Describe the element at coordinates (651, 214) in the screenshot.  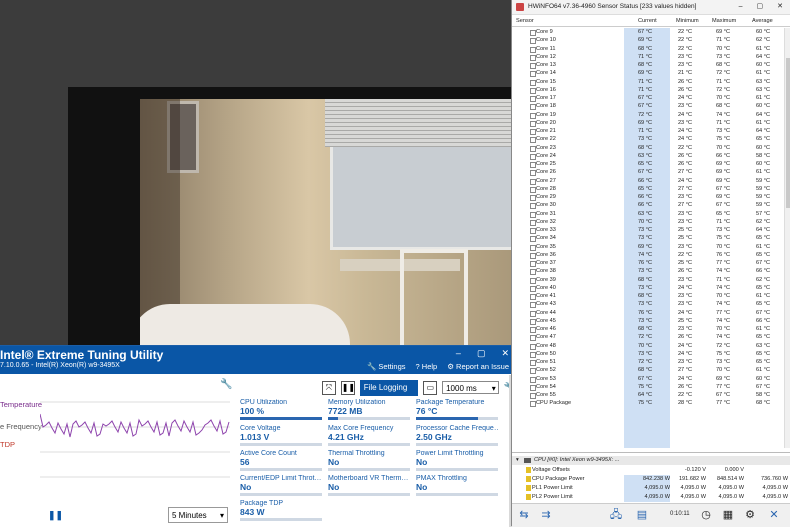
I see `sensor-row: Core 31 63 °C 23 °C 65 °C 57 °C` at that location.